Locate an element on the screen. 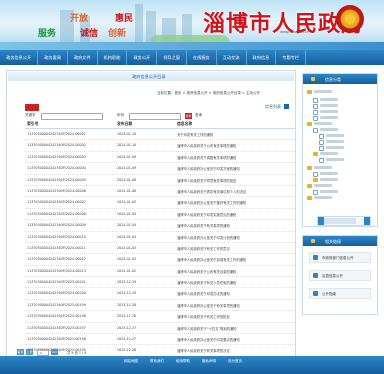  cell-title: 淄博市人民政府关于表彰有关单位和个人的决定 is located at coordinates (211, 191).